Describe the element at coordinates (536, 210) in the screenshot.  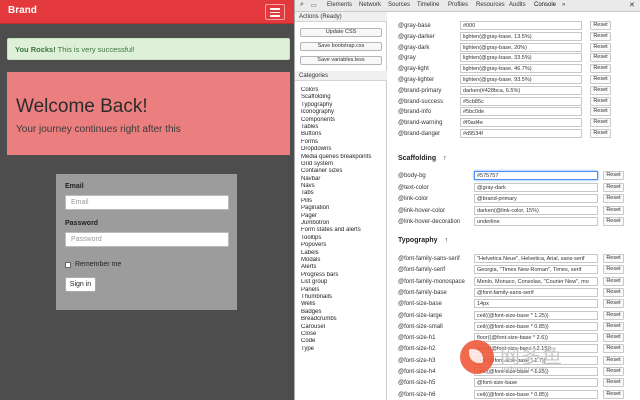
I see `variable-value-input: darken(@link-color, 15%)` at that location.